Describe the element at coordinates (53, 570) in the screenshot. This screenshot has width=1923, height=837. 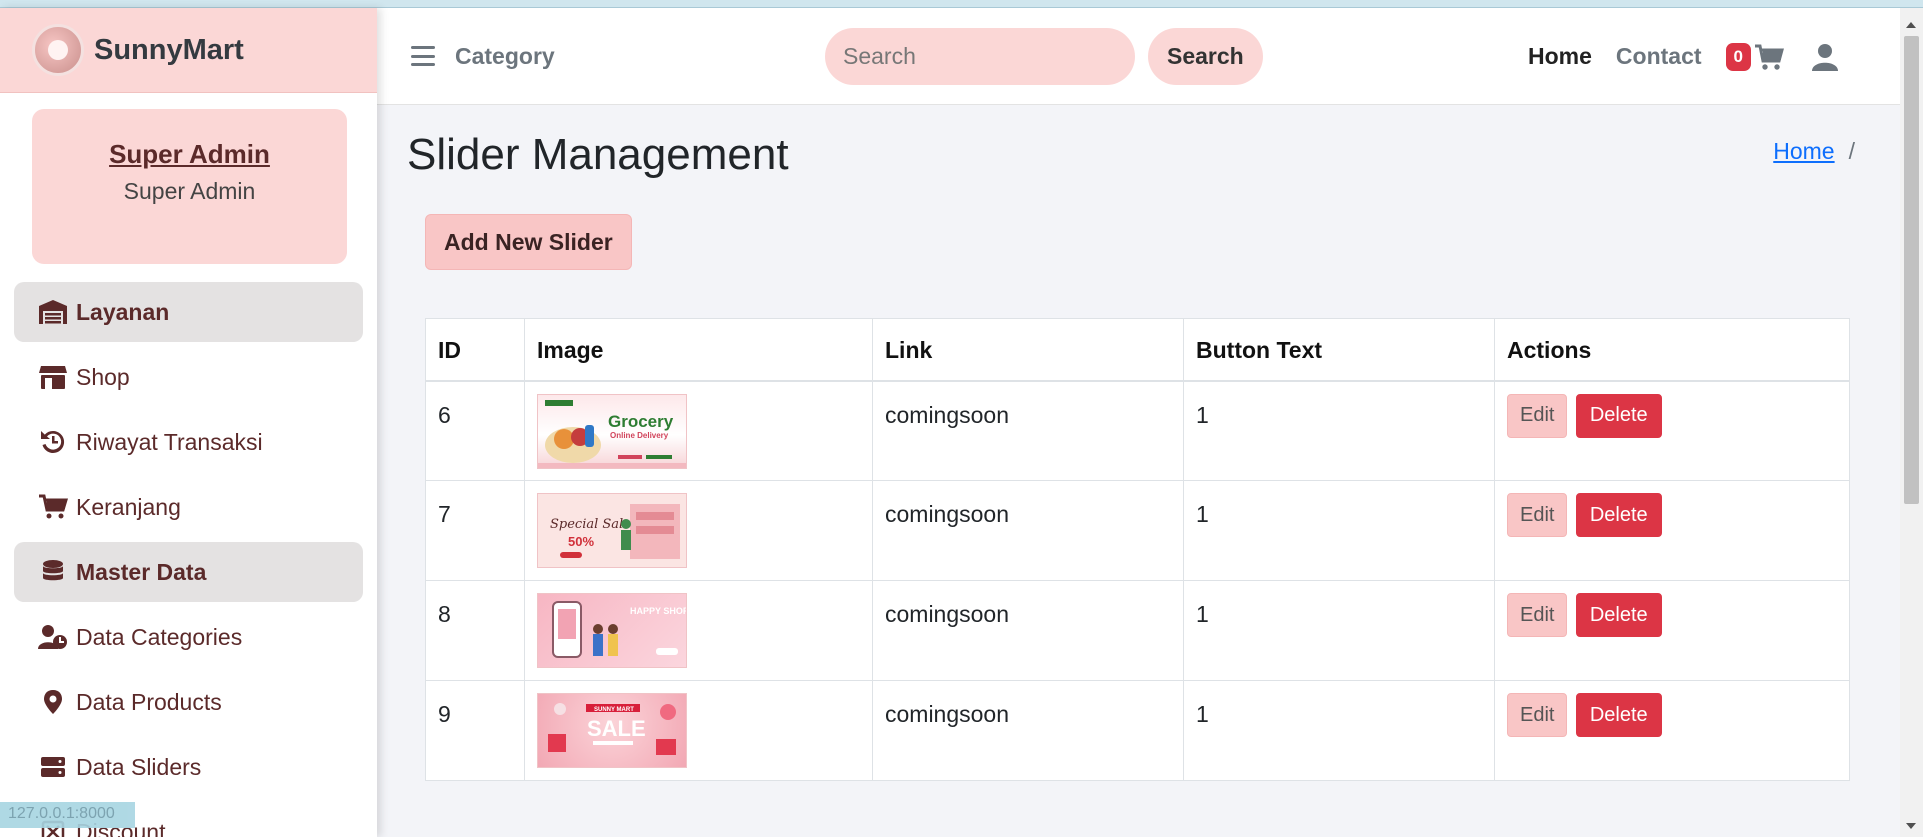
I see `database-icon` at that location.